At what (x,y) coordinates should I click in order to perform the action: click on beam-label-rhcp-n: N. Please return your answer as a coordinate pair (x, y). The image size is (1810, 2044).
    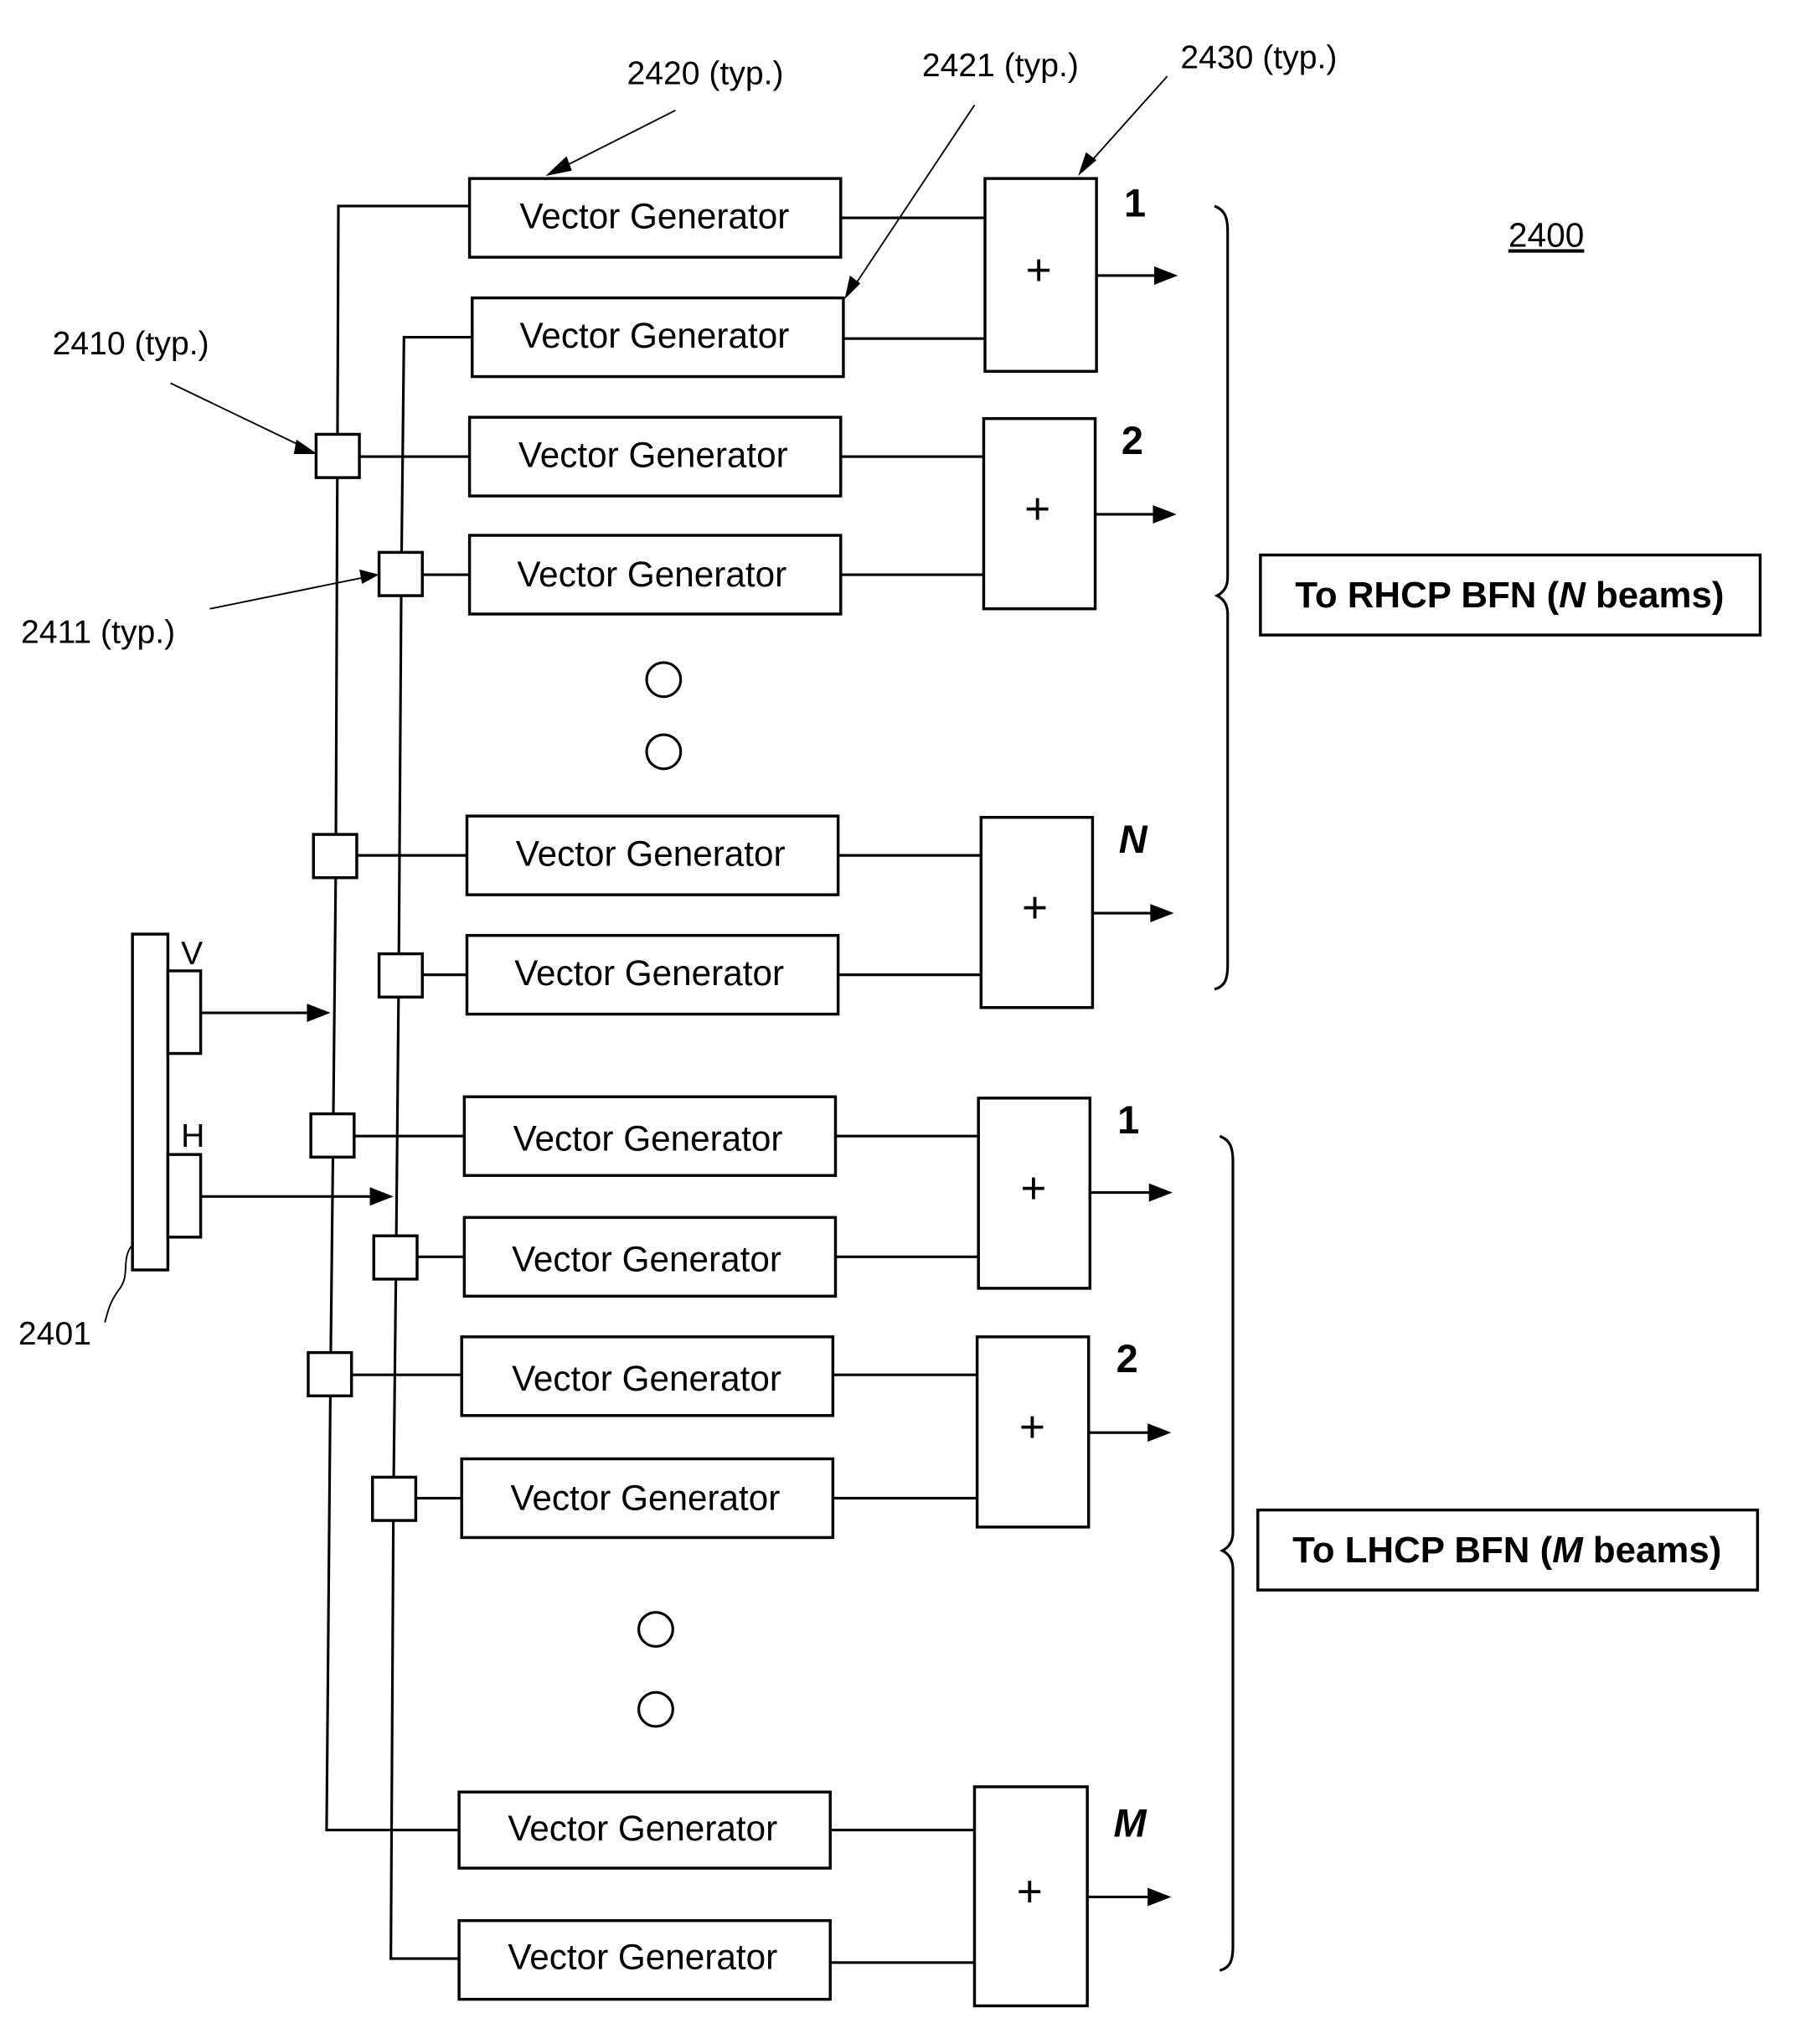
    Looking at the image, I should click on (1133, 839).